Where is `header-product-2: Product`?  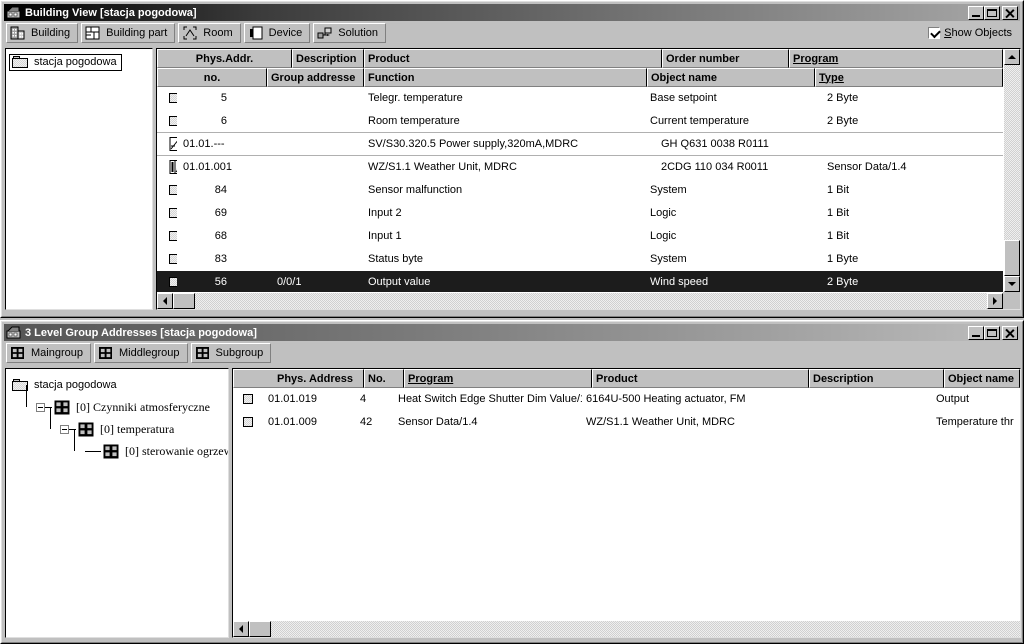 header-product-2: Product is located at coordinates (700, 378).